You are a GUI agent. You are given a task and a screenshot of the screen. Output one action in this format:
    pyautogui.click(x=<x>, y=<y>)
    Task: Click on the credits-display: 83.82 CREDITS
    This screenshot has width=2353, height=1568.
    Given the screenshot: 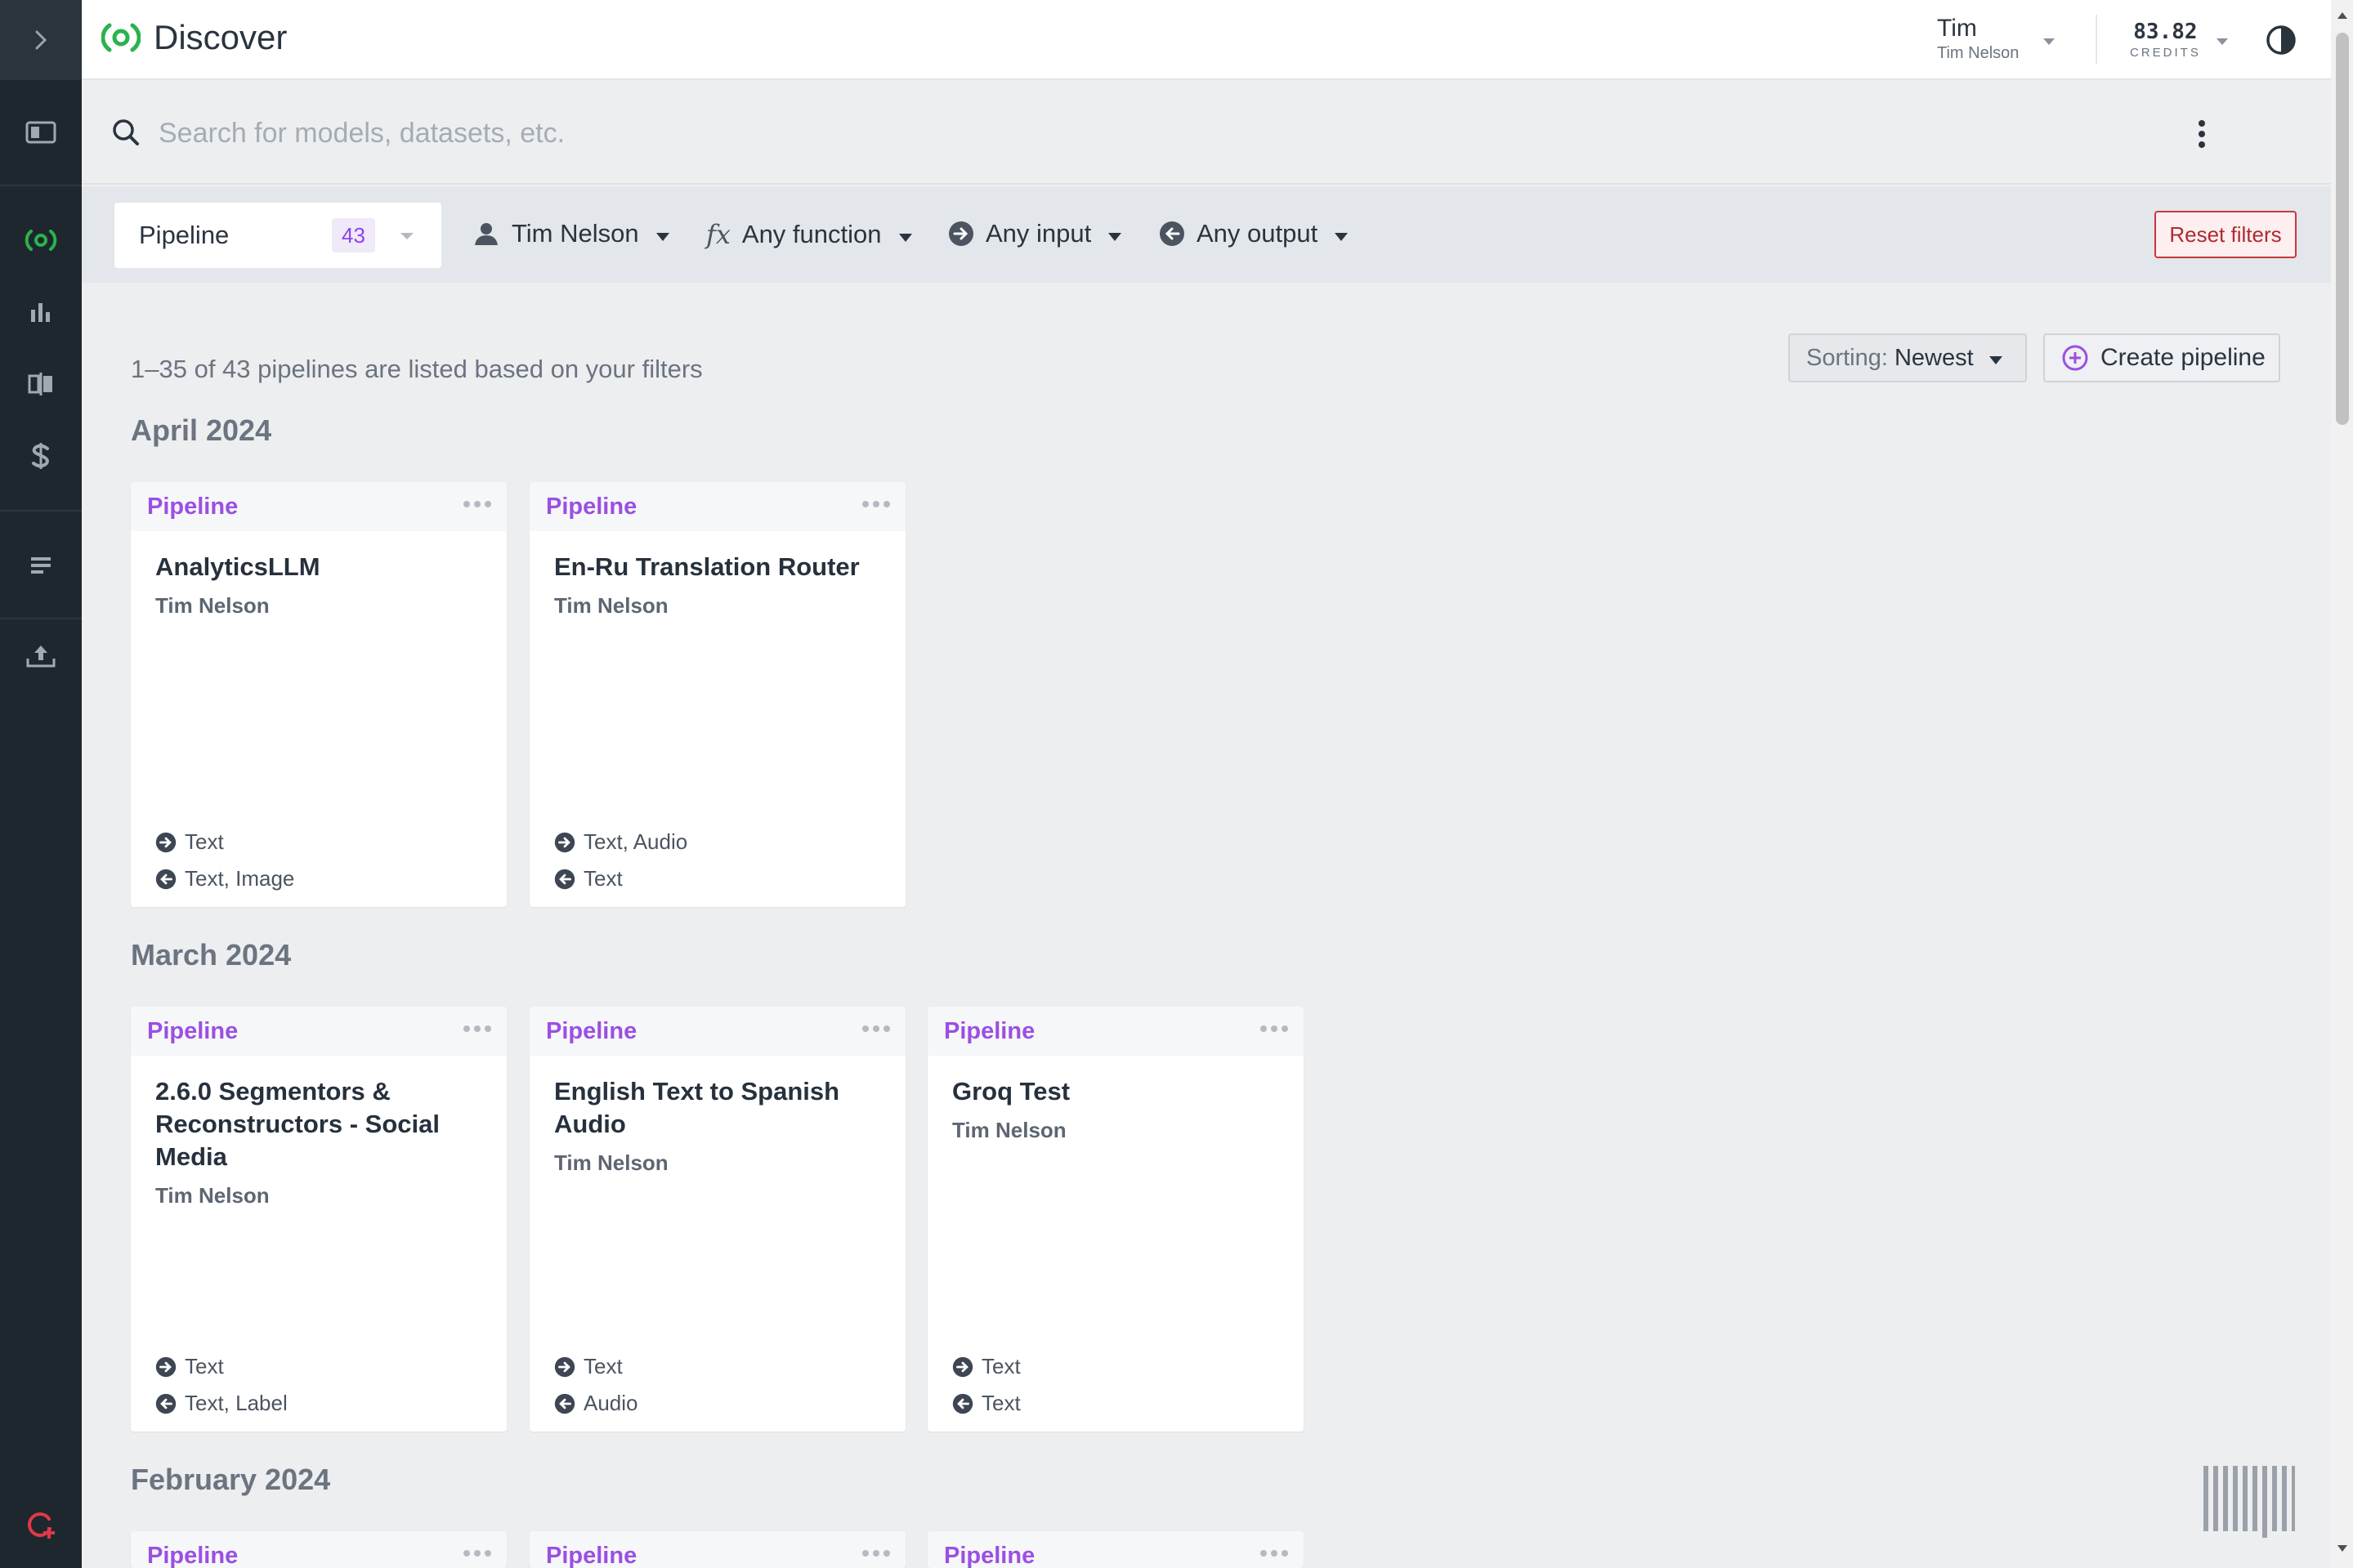 What is the action you would take?
    pyautogui.click(x=2165, y=40)
    